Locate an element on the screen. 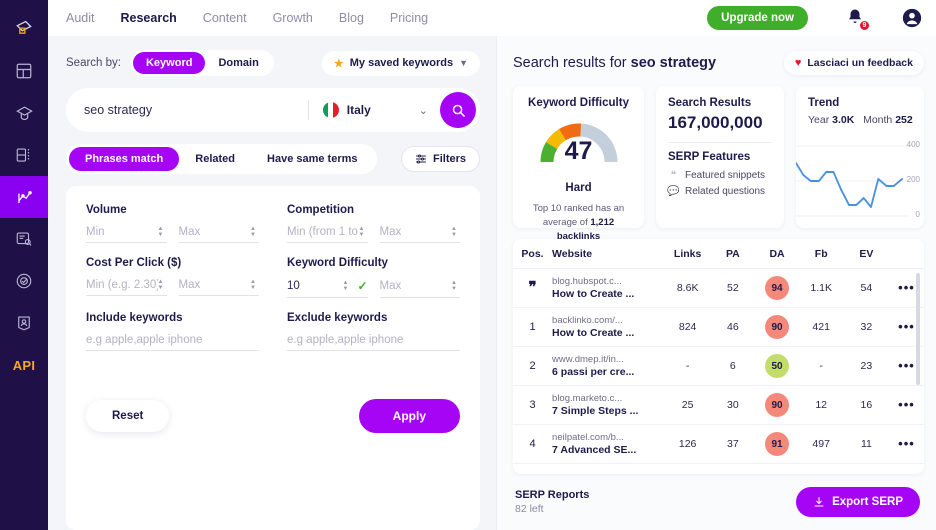 Image resolution: width=936 pixels, height=530 pixels. da-badge: 50 is located at coordinates (777, 366).